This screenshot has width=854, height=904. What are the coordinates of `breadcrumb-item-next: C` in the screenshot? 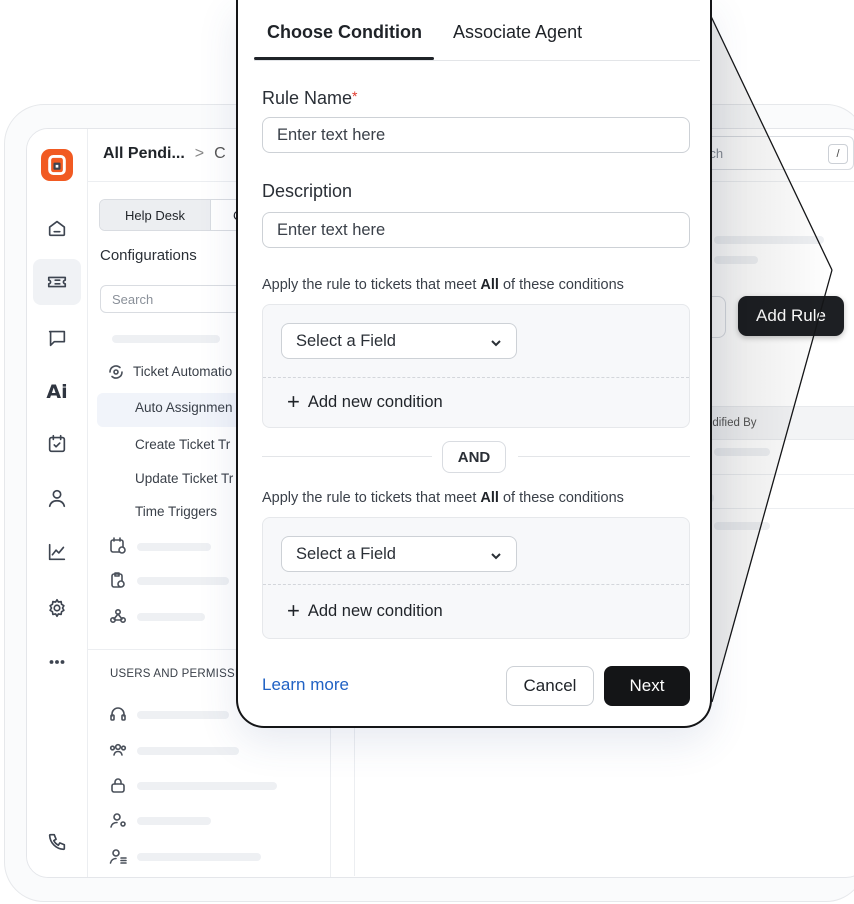 It's located at (220, 153).